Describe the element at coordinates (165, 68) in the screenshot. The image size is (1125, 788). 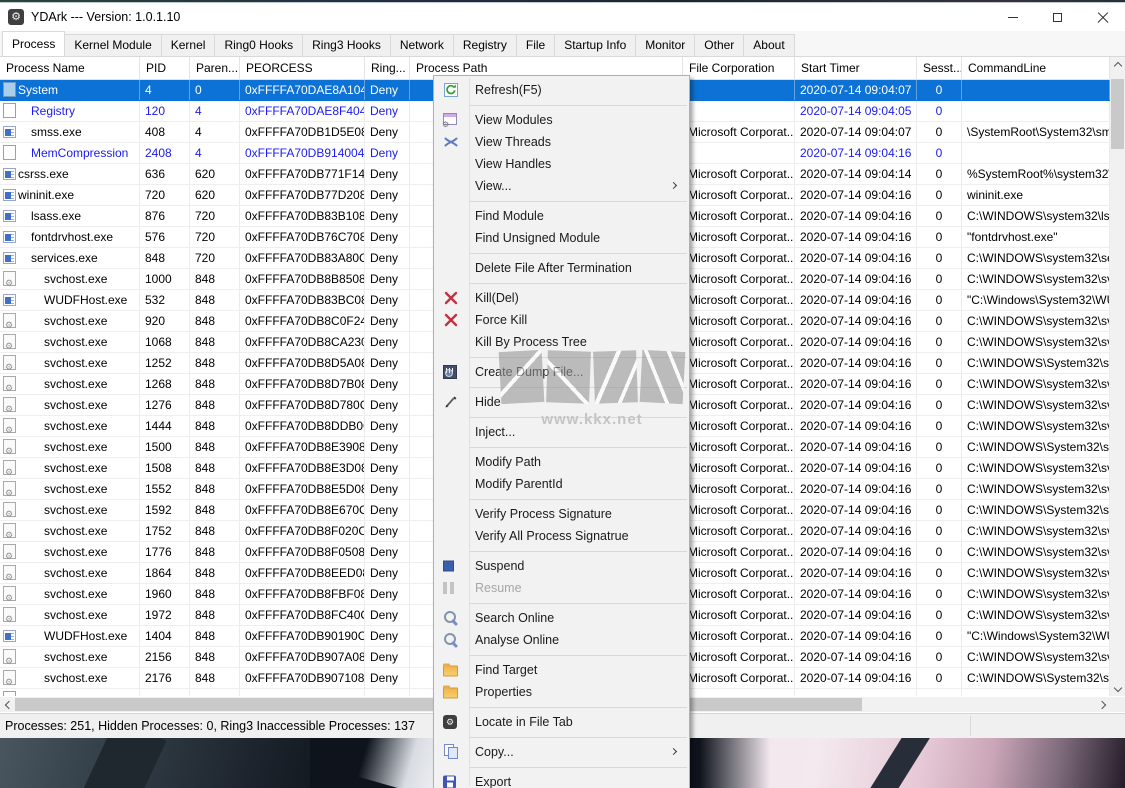
I see `column-header-pid: PID` at that location.